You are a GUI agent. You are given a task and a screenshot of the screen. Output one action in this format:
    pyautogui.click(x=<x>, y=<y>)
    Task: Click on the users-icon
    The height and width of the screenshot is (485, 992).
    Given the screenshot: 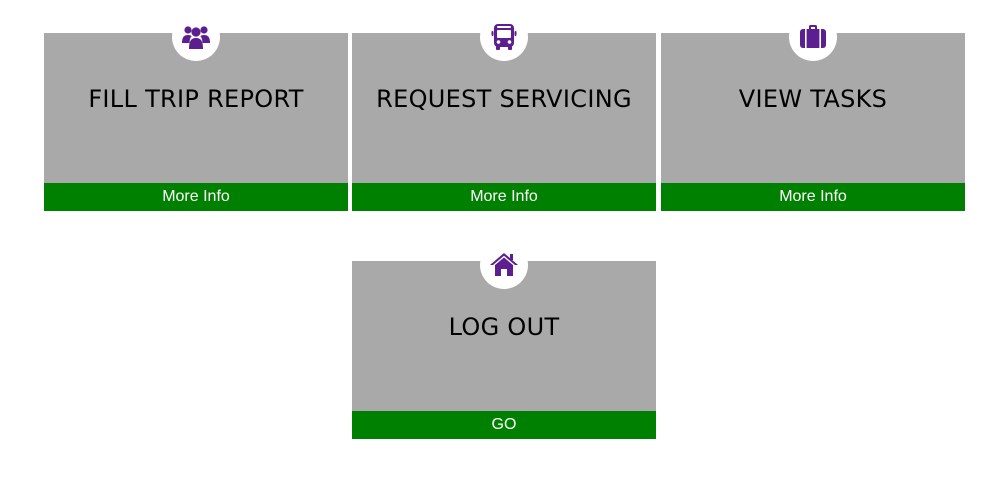 What is the action you would take?
    pyautogui.click(x=196, y=37)
    